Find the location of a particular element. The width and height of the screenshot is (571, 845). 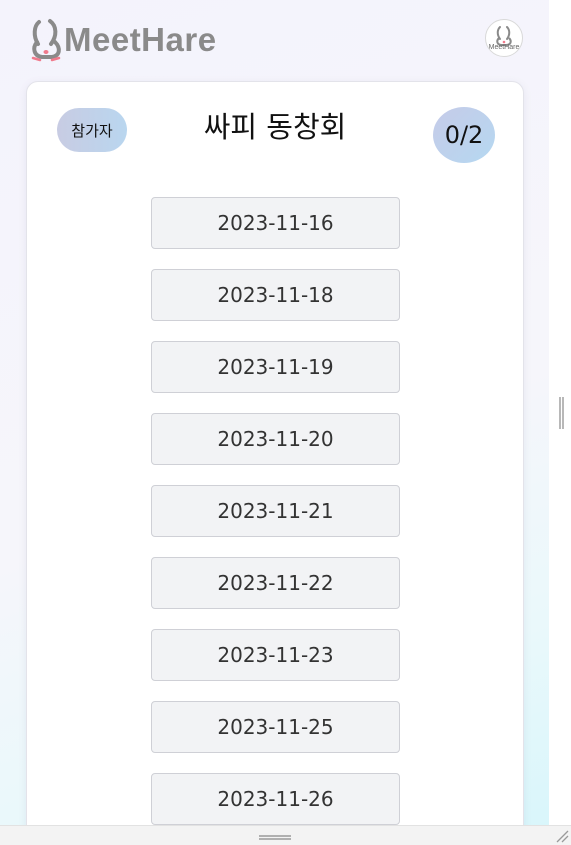

rabbit-logo-icon is located at coordinates (46, 40).